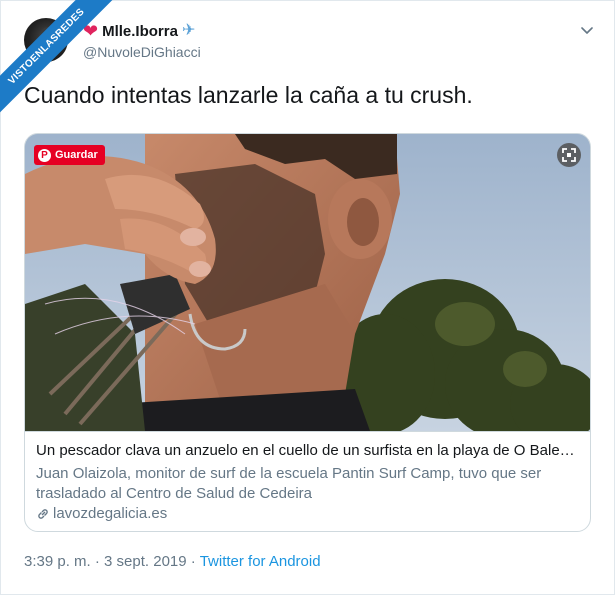 This screenshot has height=595, width=615. I want to click on tweet-time: 3:39 p. m., so click(57, 561).